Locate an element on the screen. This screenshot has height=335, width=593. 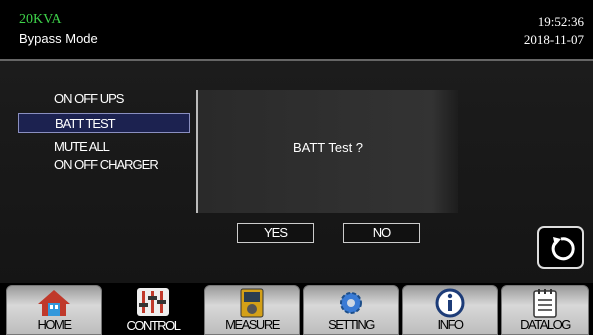
tab-datalog: DATALOG is located at coordinates (545, 310).